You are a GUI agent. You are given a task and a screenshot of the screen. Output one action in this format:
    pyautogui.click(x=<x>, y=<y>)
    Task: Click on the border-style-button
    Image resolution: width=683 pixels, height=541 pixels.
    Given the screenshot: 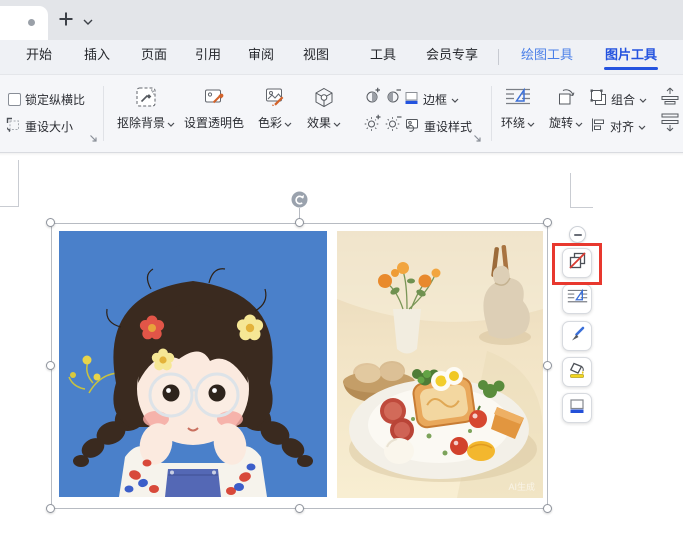 What is the action you would take?
    pyautogui.click(x=577, y=408)
    